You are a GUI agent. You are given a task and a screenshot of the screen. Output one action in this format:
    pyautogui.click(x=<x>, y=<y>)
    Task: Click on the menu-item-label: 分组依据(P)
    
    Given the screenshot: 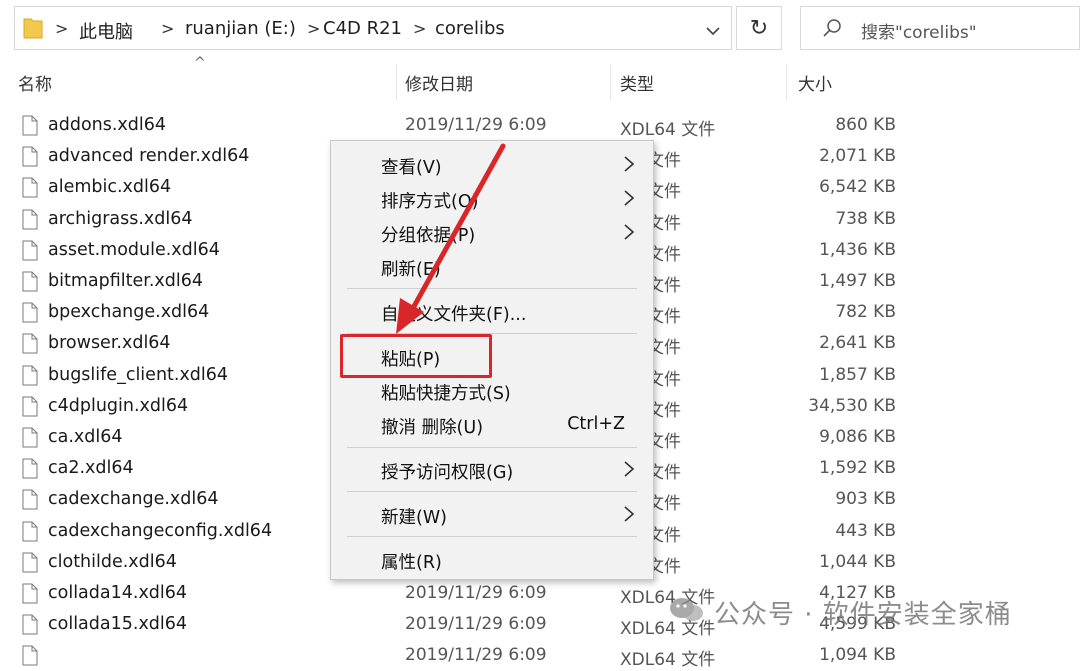 What is the action you would take?
    pyautogui.click(x=428, y=236)
    